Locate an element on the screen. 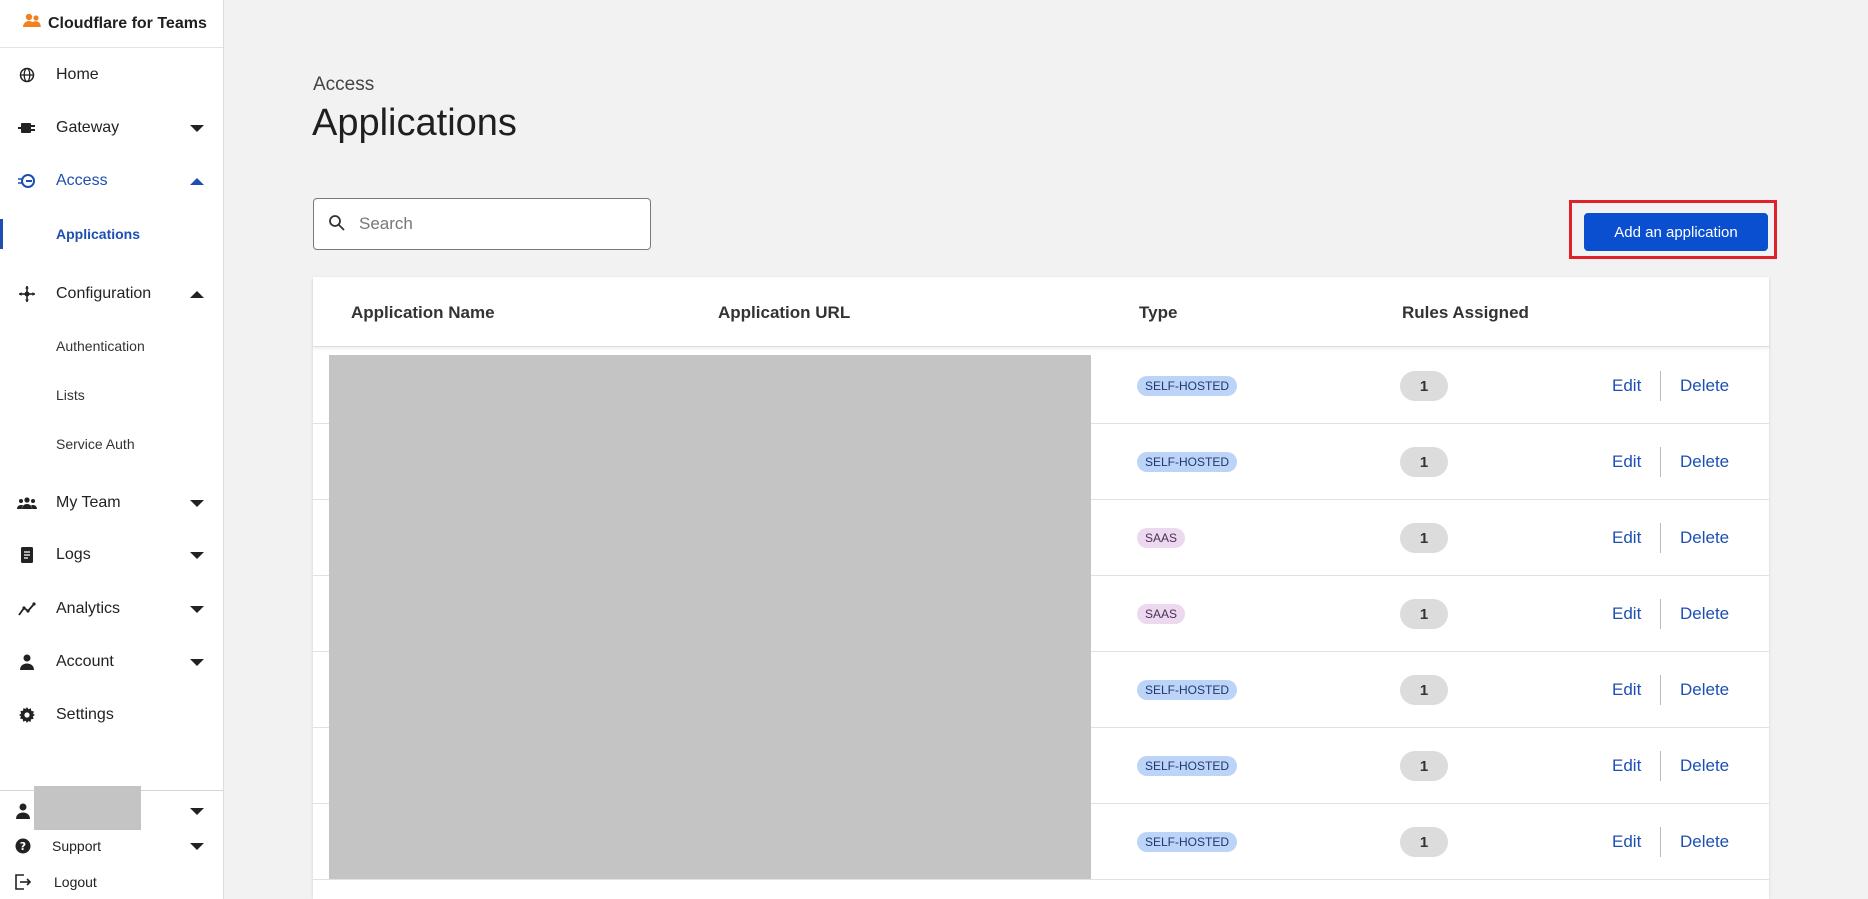 The width and height of the screenshot is (1868, 899). help-icon: ? is located at coordinates (23, 846).